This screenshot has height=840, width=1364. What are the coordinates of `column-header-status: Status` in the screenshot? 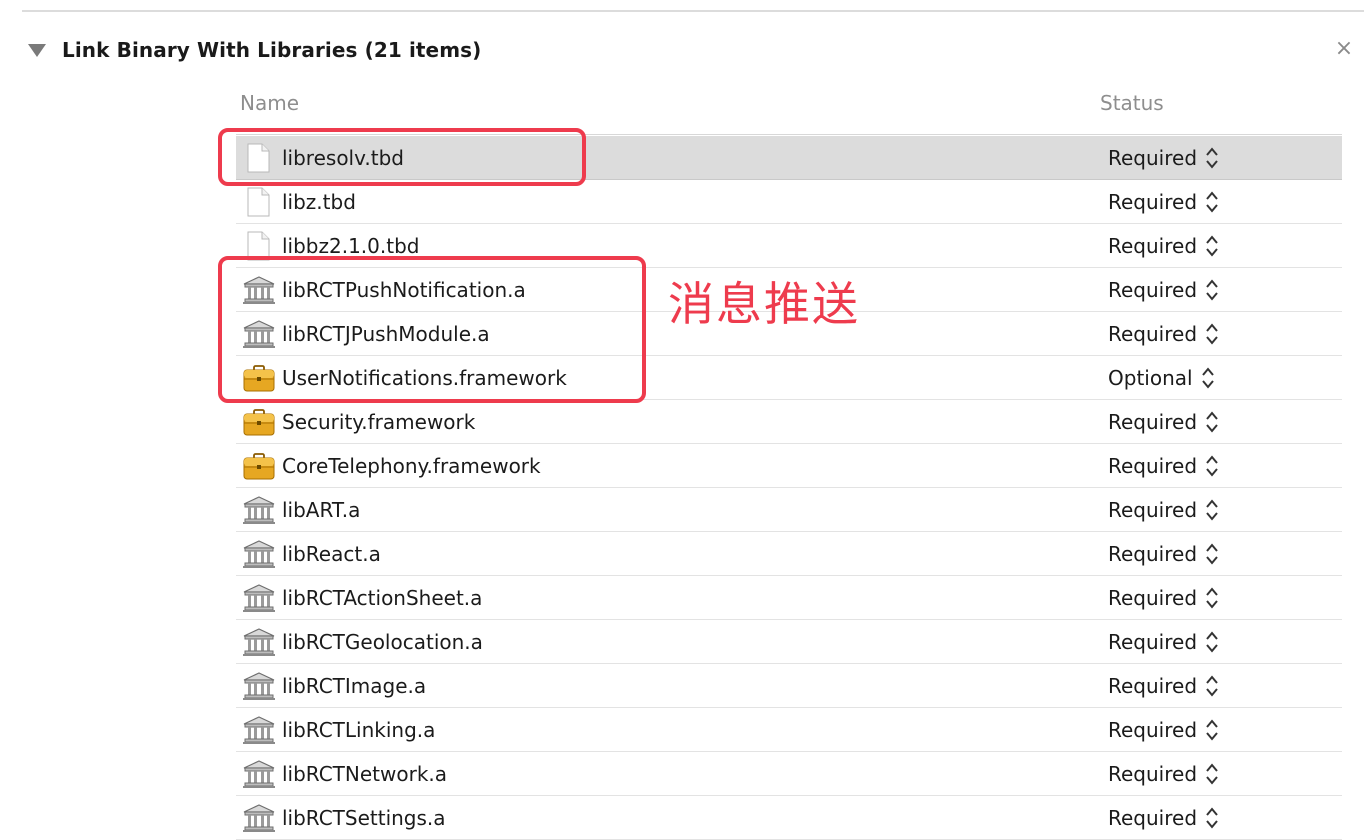 It's located at (1132, 103).